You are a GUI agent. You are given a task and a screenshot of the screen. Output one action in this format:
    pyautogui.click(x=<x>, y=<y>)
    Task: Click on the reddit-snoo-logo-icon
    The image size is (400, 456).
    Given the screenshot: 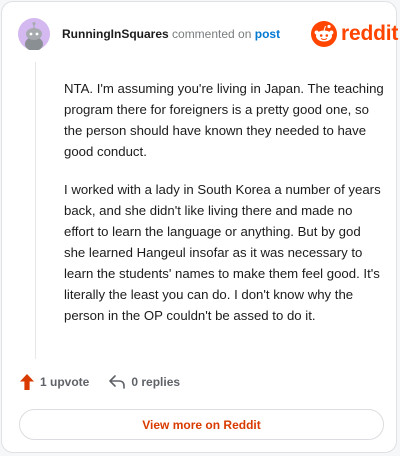 What is the action you would take?
    pyautogui.click(x=324, y=34)
    